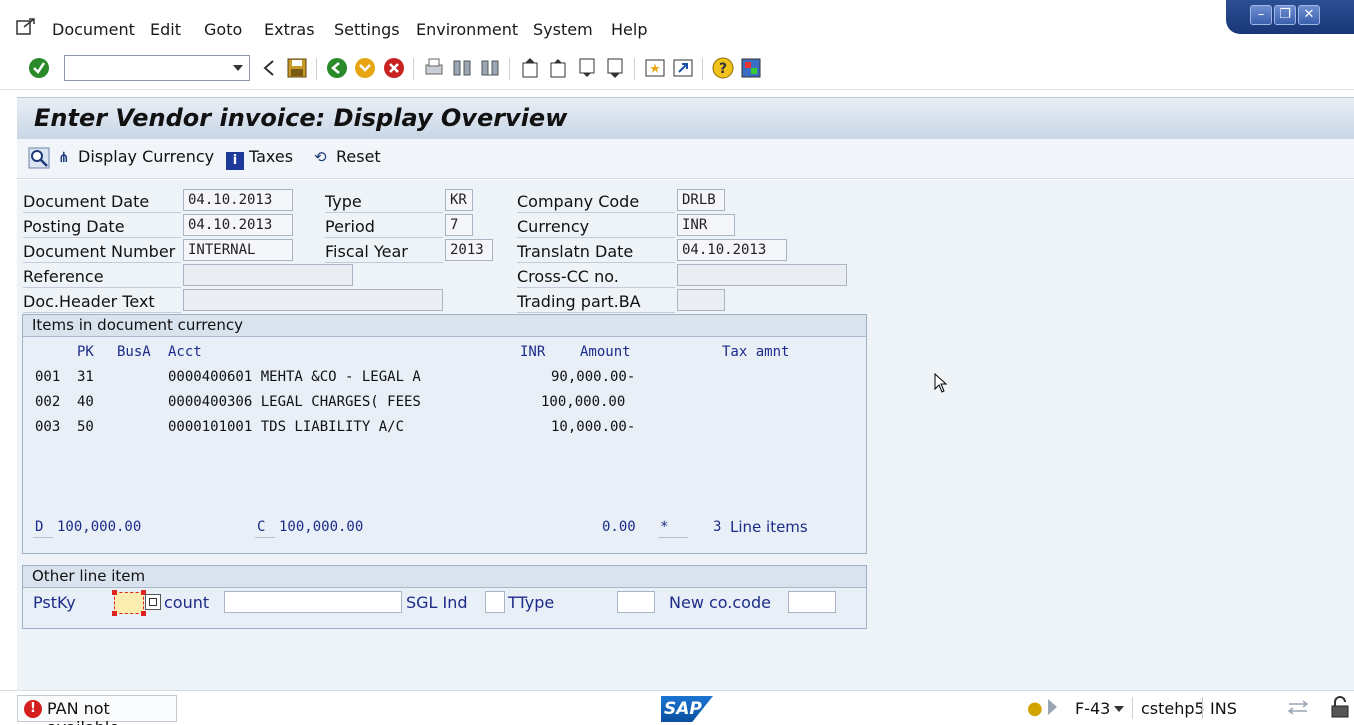 The height and width of the screenshot is (725, 1354). What do you see at coordinates (238, 68) in the screenshot?
I see `command-dropdown-icon` at bounding box center [238, 68].